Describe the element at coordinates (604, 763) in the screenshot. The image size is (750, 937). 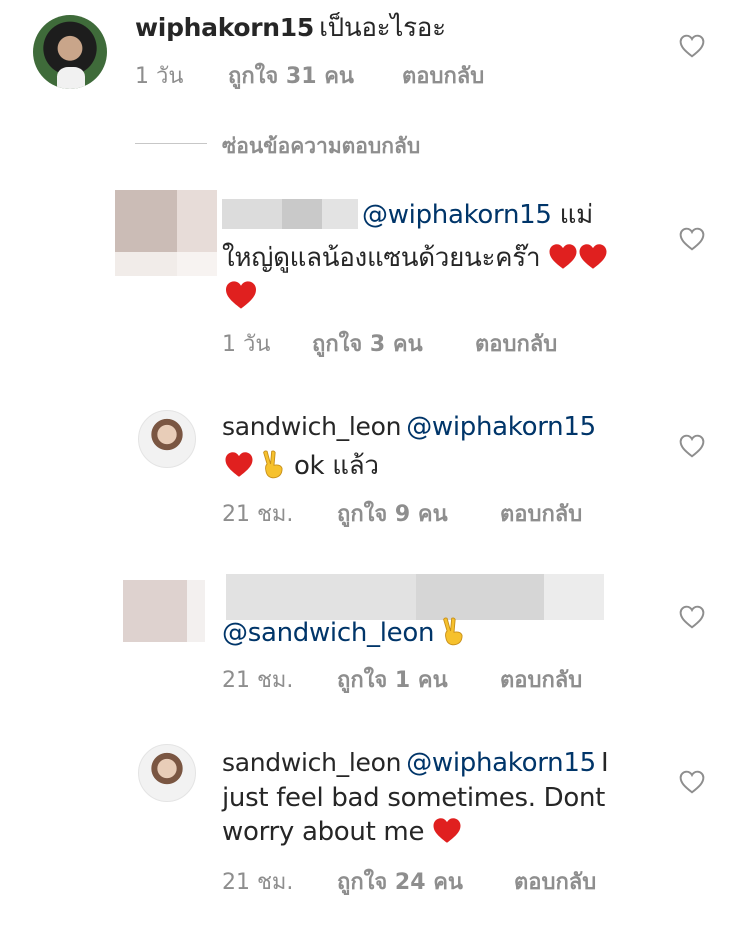
I see `comment-body: I` at that location.